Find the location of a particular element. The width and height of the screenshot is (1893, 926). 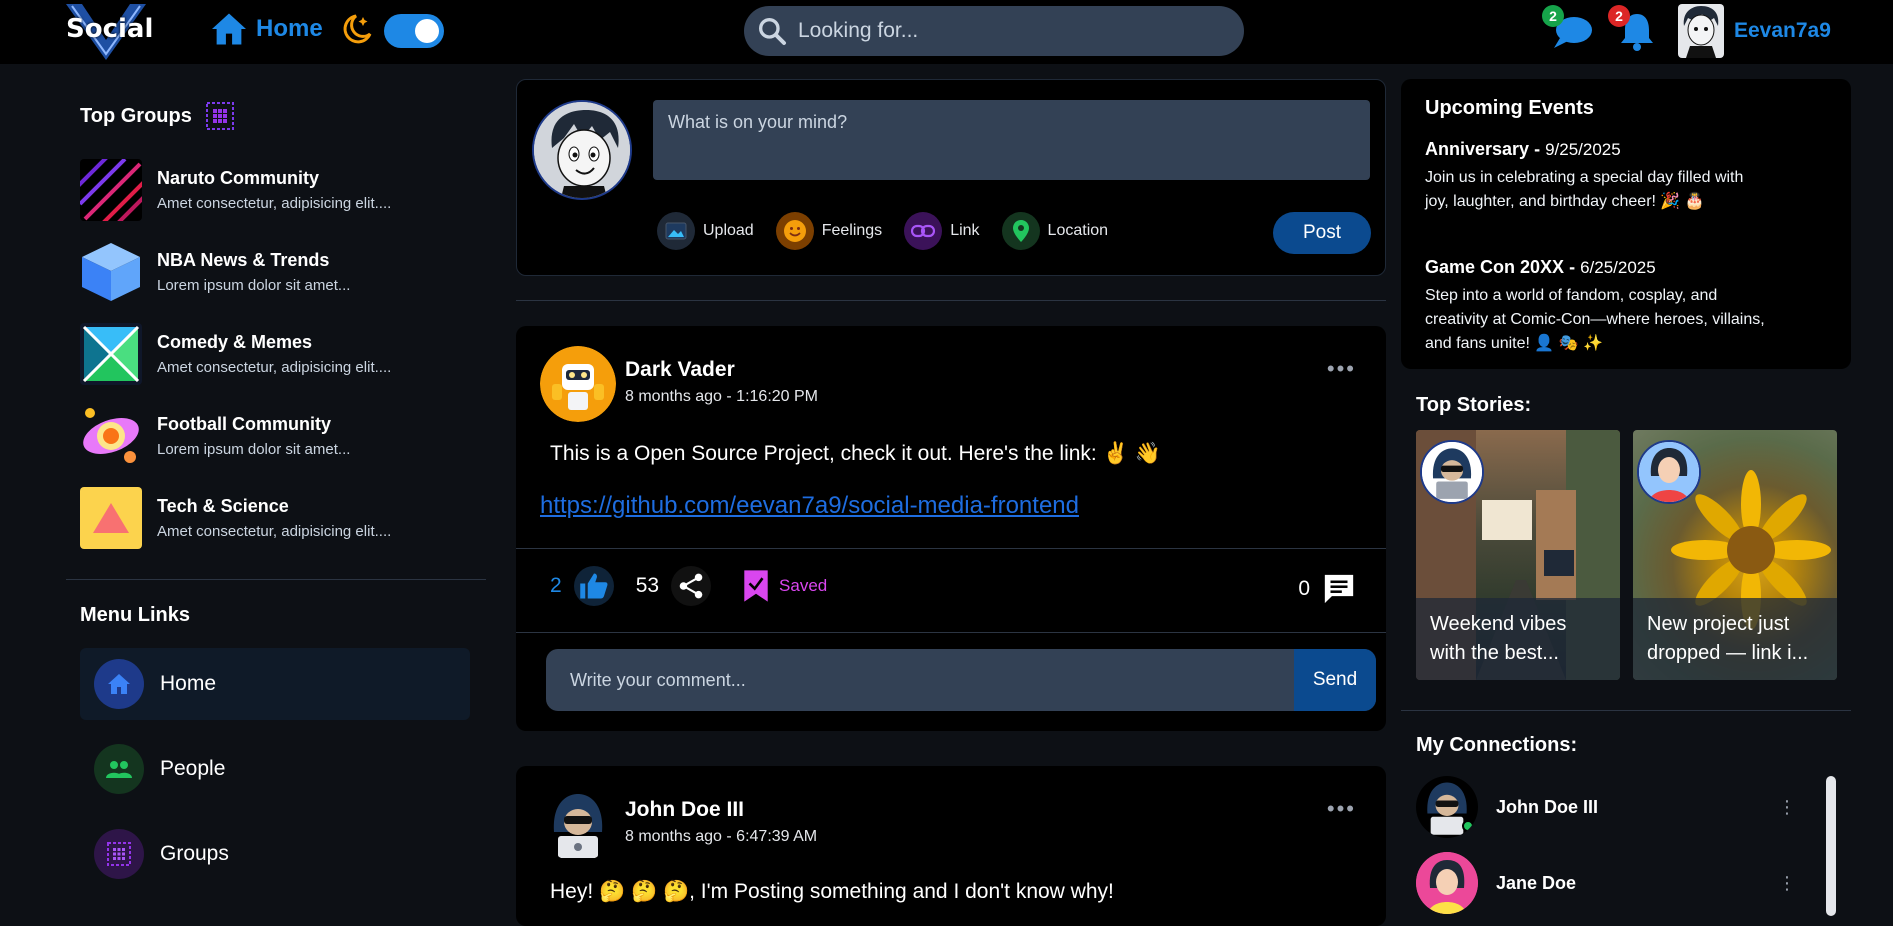

logo: Social is located at coordinates (108, 31).